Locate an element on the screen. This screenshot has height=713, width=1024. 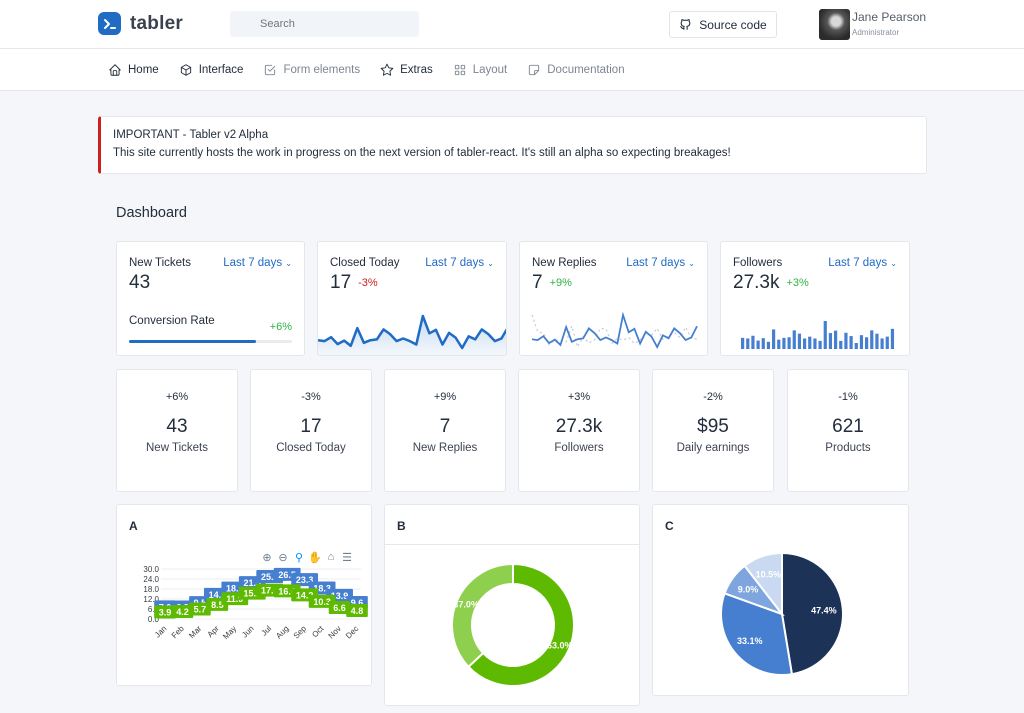
brand-name: tabler is located at coordinates (156, 23).